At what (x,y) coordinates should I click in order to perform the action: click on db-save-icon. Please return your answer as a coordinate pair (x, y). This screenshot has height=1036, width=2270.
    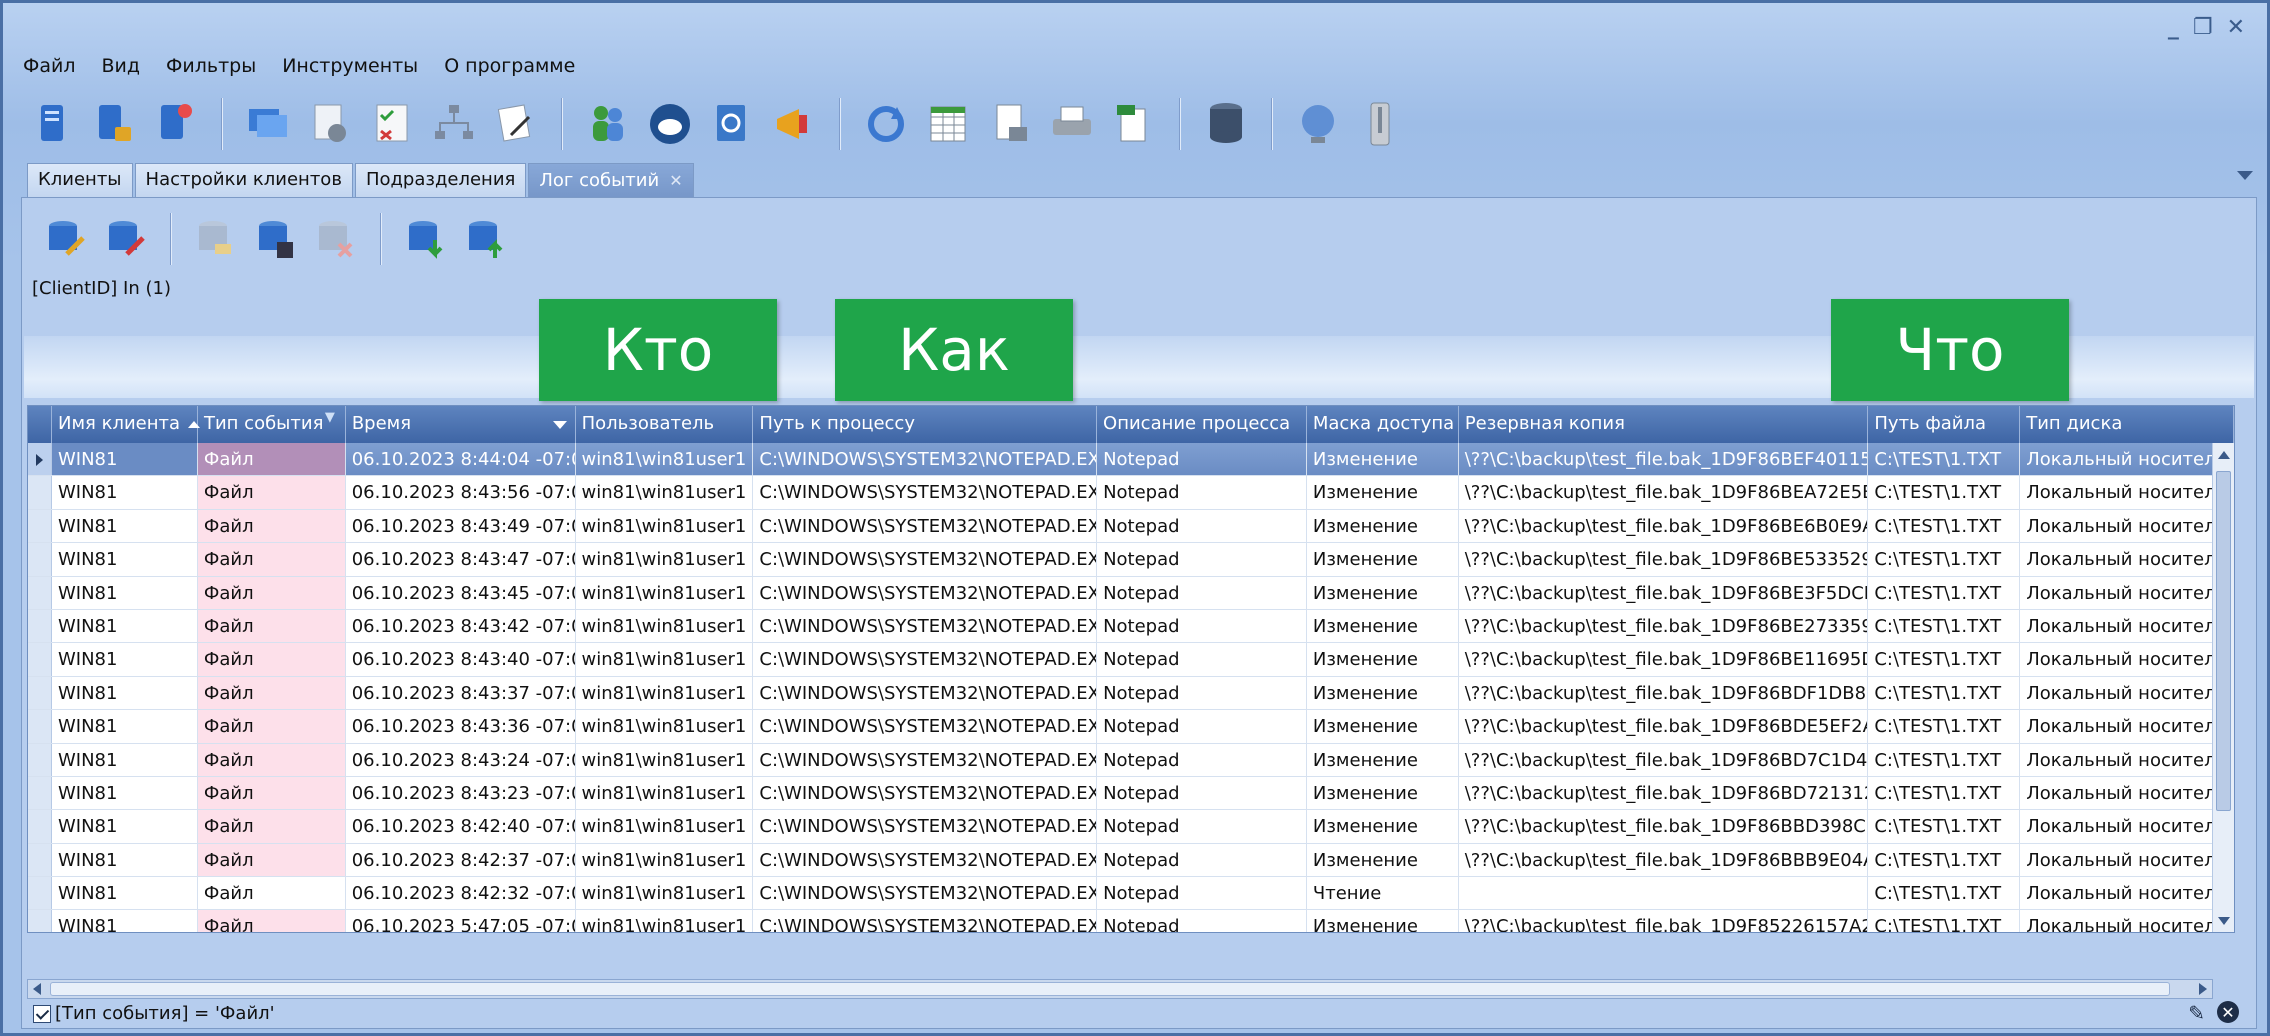
    Looking at the image, I should click on (276, 239).